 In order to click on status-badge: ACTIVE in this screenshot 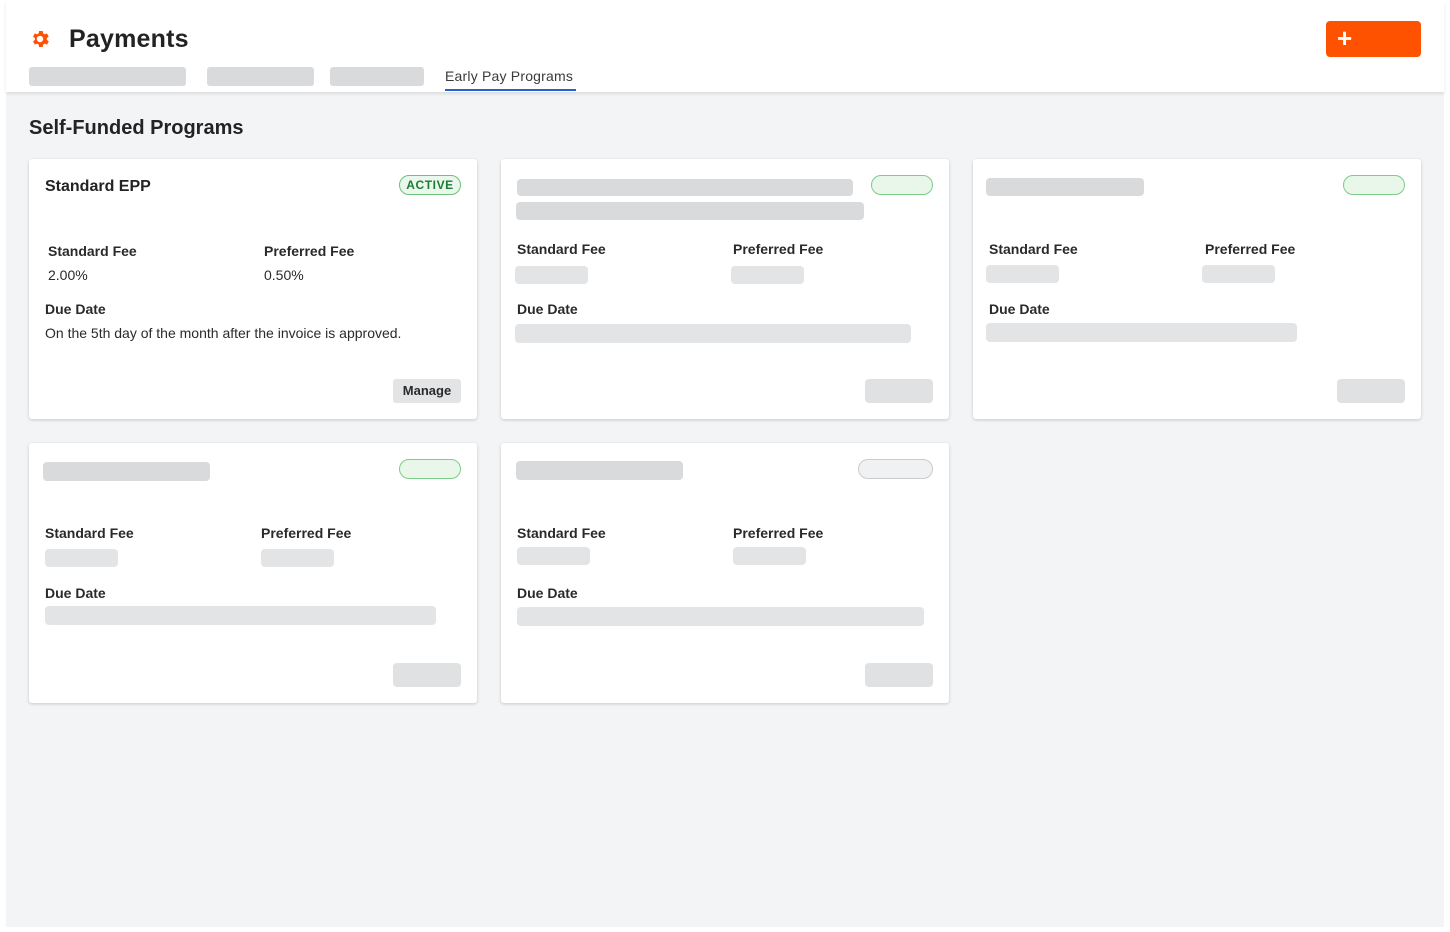, I will do `click(430, 185)`.